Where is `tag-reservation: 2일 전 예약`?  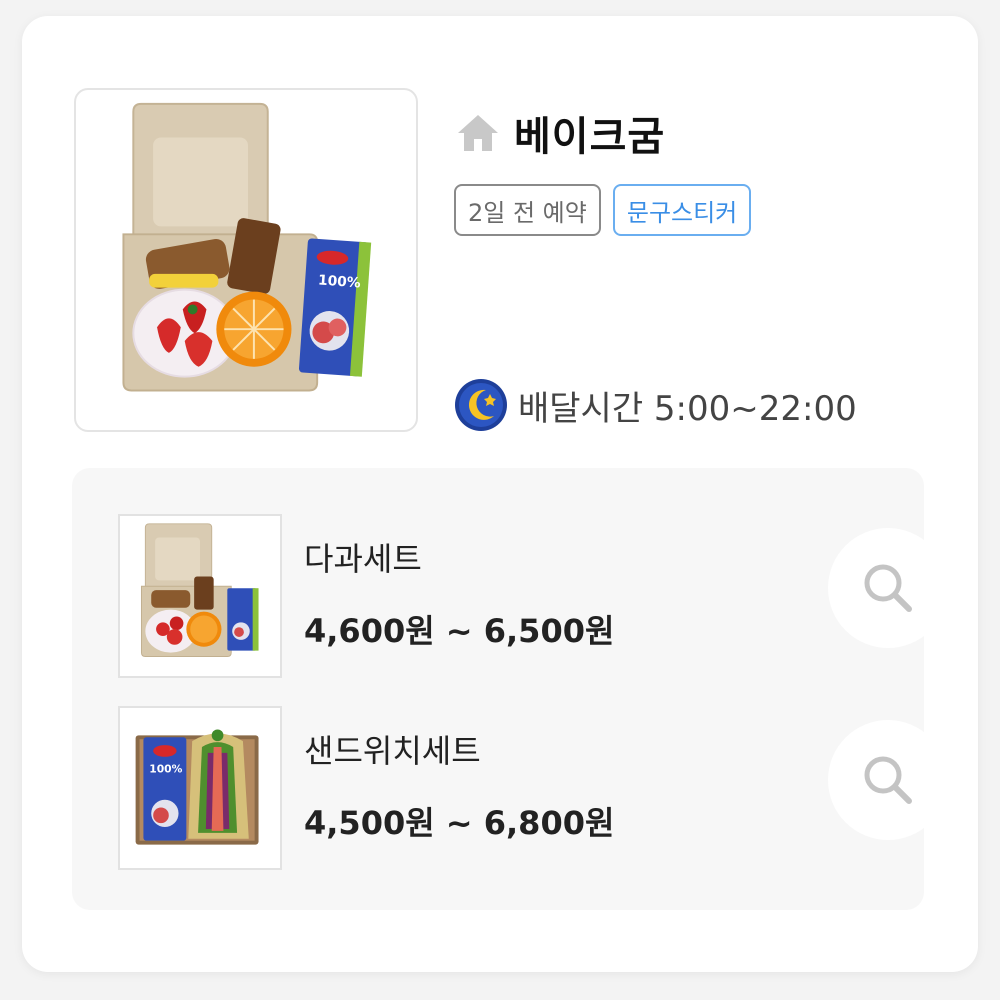
tag-reservation: 2일 전 예약 is located at coordinates (527, 210).